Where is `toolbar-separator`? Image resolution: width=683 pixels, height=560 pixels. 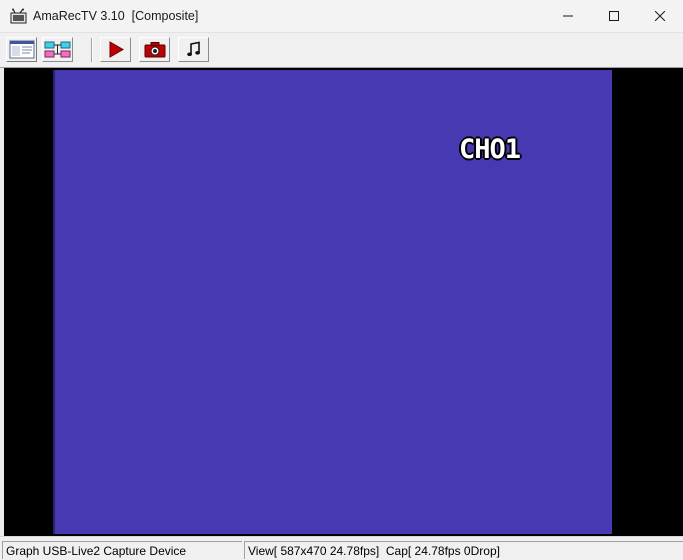
toolbar-separator is located at coordinates (92, 50).